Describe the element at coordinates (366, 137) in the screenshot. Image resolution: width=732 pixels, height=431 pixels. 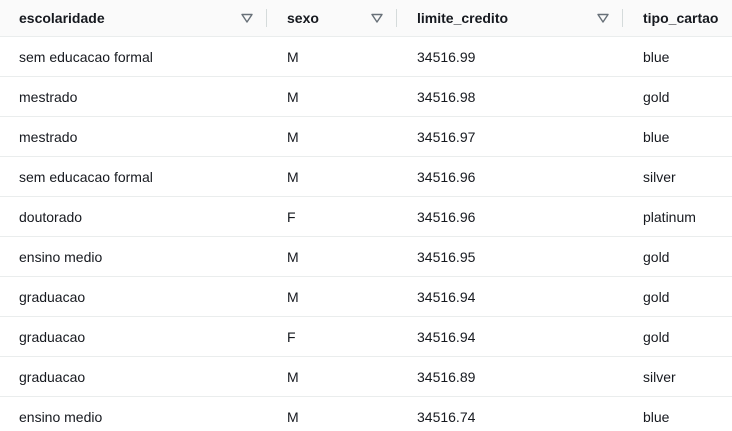
I see `table-row: mestrado M 34516.97 blue` at that location.